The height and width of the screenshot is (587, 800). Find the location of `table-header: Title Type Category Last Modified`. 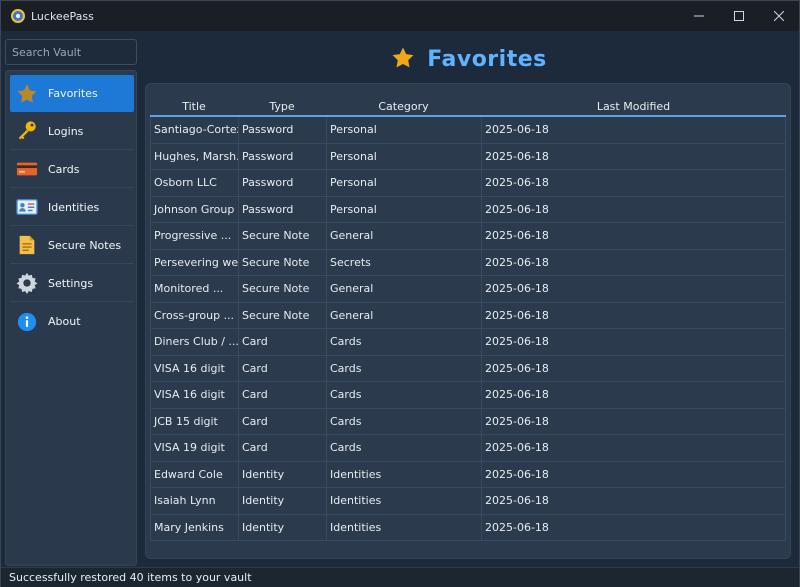

table-header: Title Type Category Last Modified is located at coordinates (468, 107).